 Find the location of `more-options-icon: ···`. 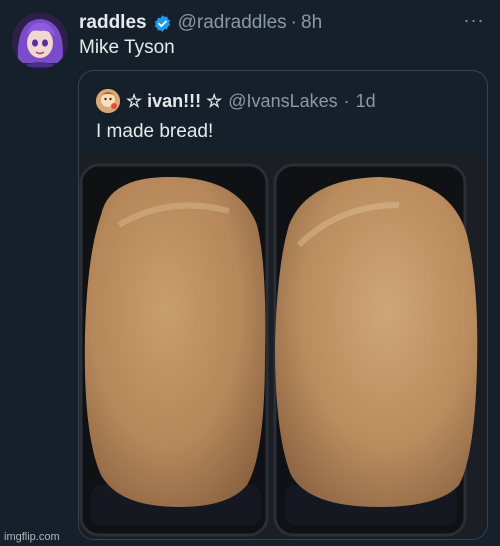

more-options-icon: ··· is located at coordinates (474, 20).